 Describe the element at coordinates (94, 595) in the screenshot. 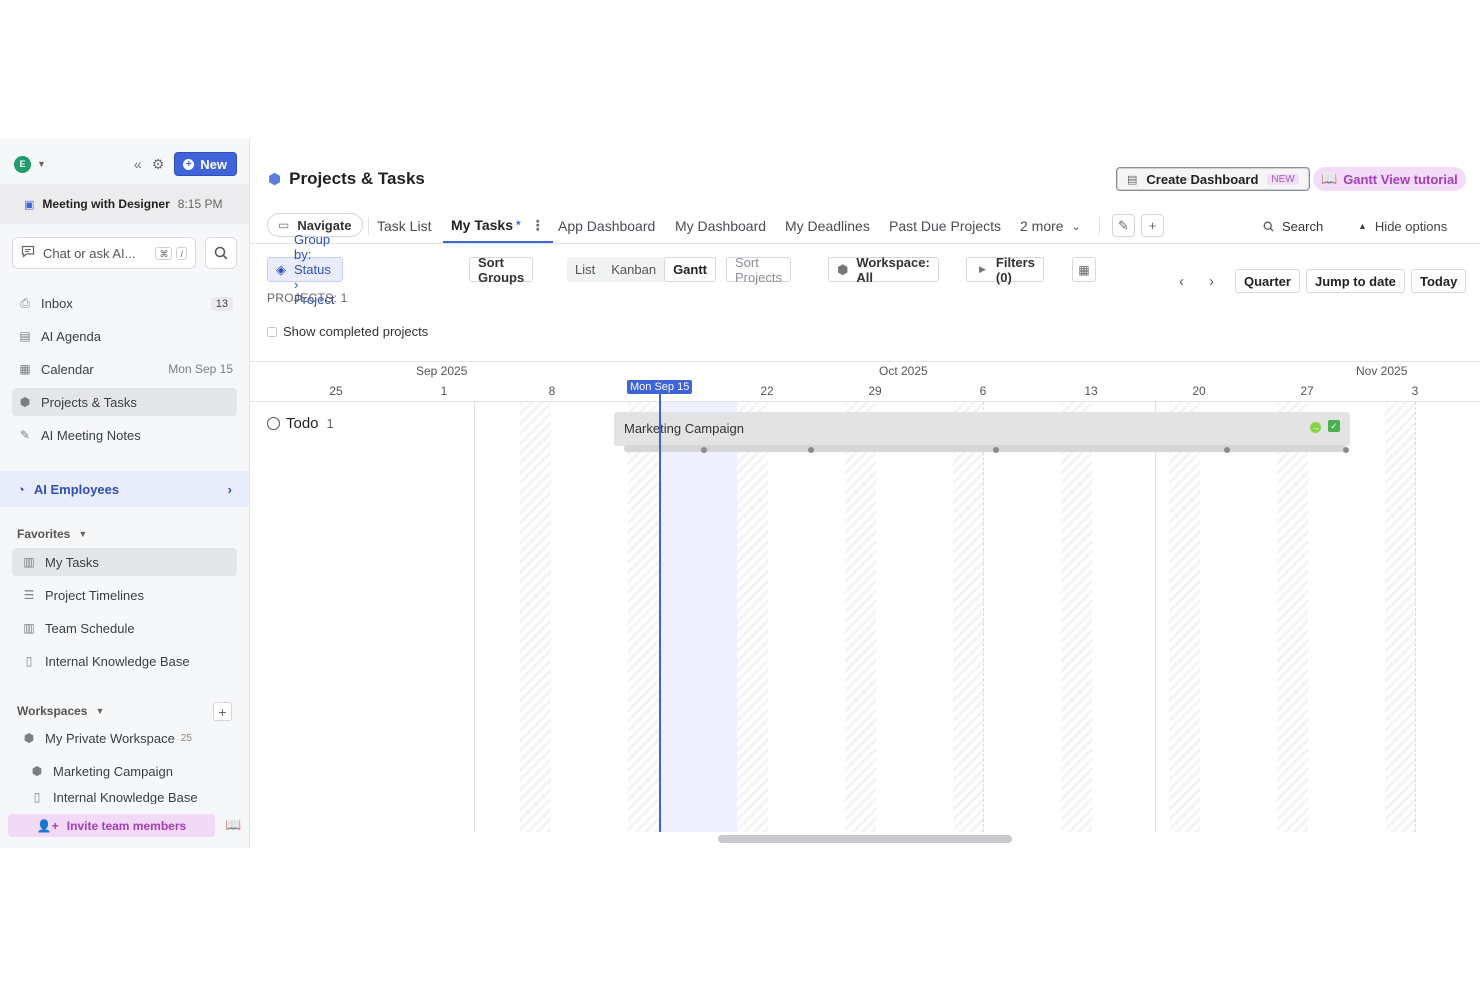

I see `sidebar-item-label: Project Timelines` at that location.